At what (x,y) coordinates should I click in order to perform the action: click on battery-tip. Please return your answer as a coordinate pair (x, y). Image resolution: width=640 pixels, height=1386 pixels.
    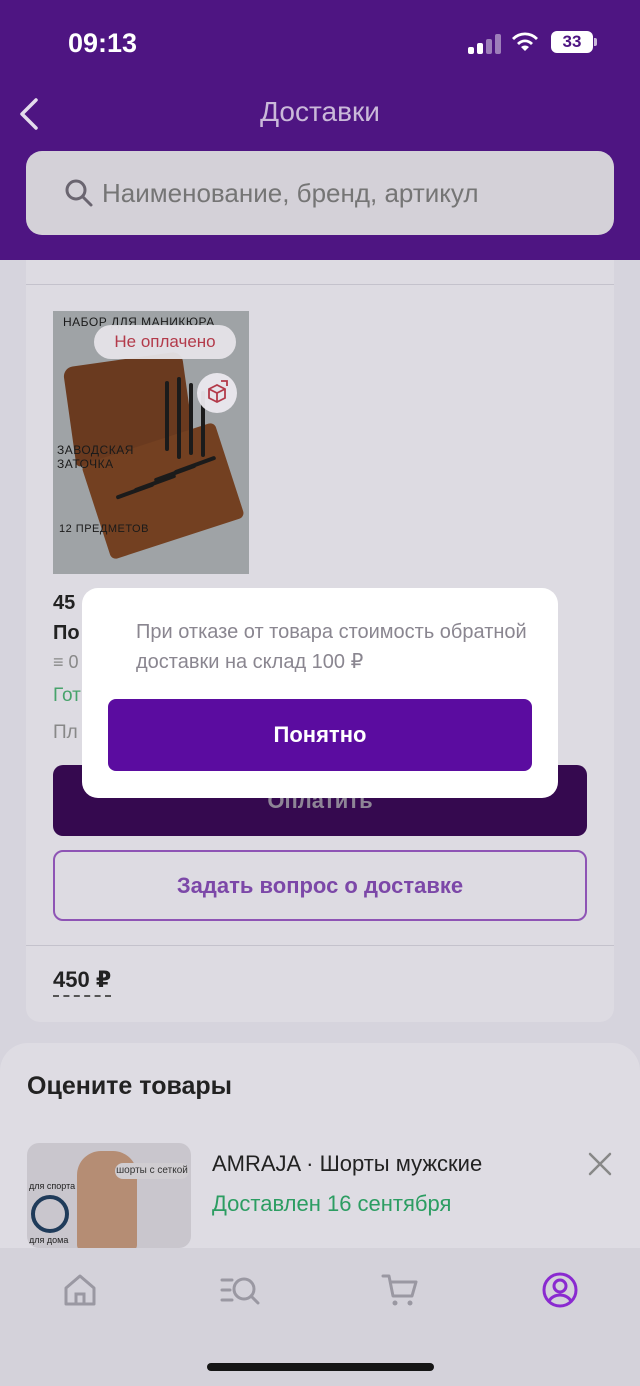
    Looking at the image, I should click on (595, 42).